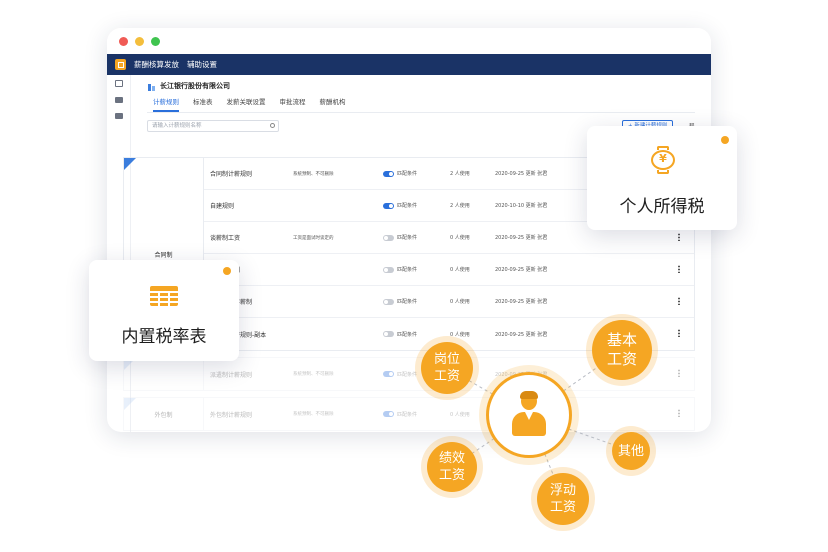 This screenshot has width=828, height=552. Describe the element at coordinates (248, 205) in the screenshot. I see `rule-name: 自建规则` at that location.